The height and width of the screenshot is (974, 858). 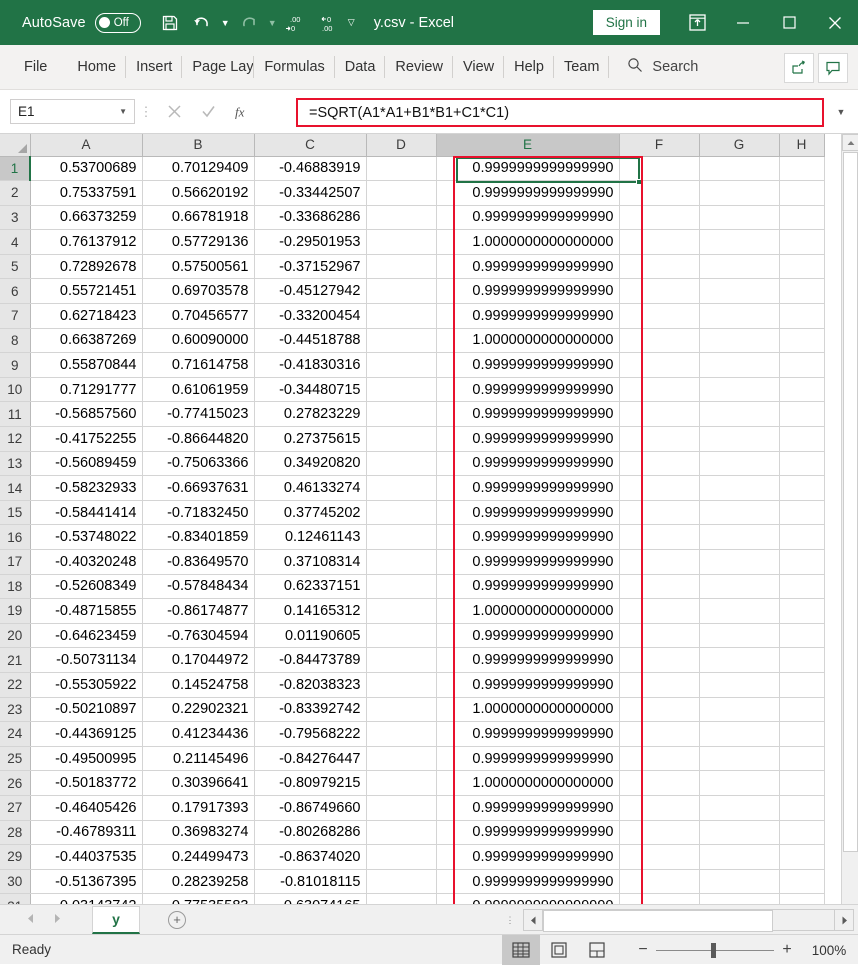 I want to click on ribbon-display-options-icon, so click(x=697, y=22).